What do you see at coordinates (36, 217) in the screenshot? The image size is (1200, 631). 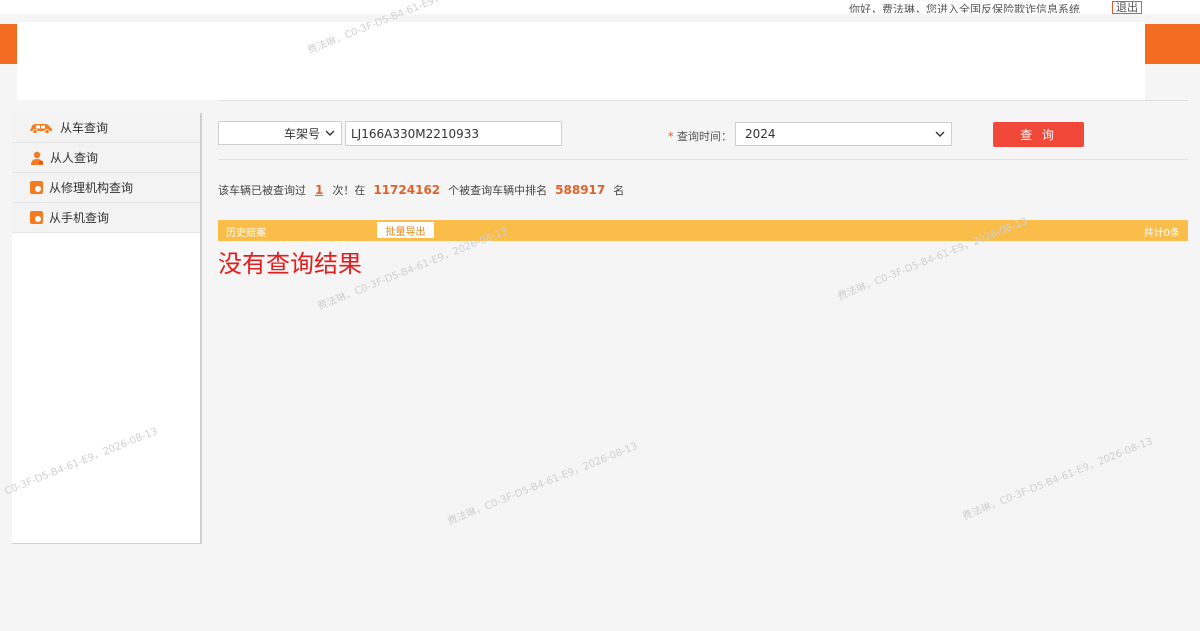 I see `phone-icon` at bounding box center [36, 217].